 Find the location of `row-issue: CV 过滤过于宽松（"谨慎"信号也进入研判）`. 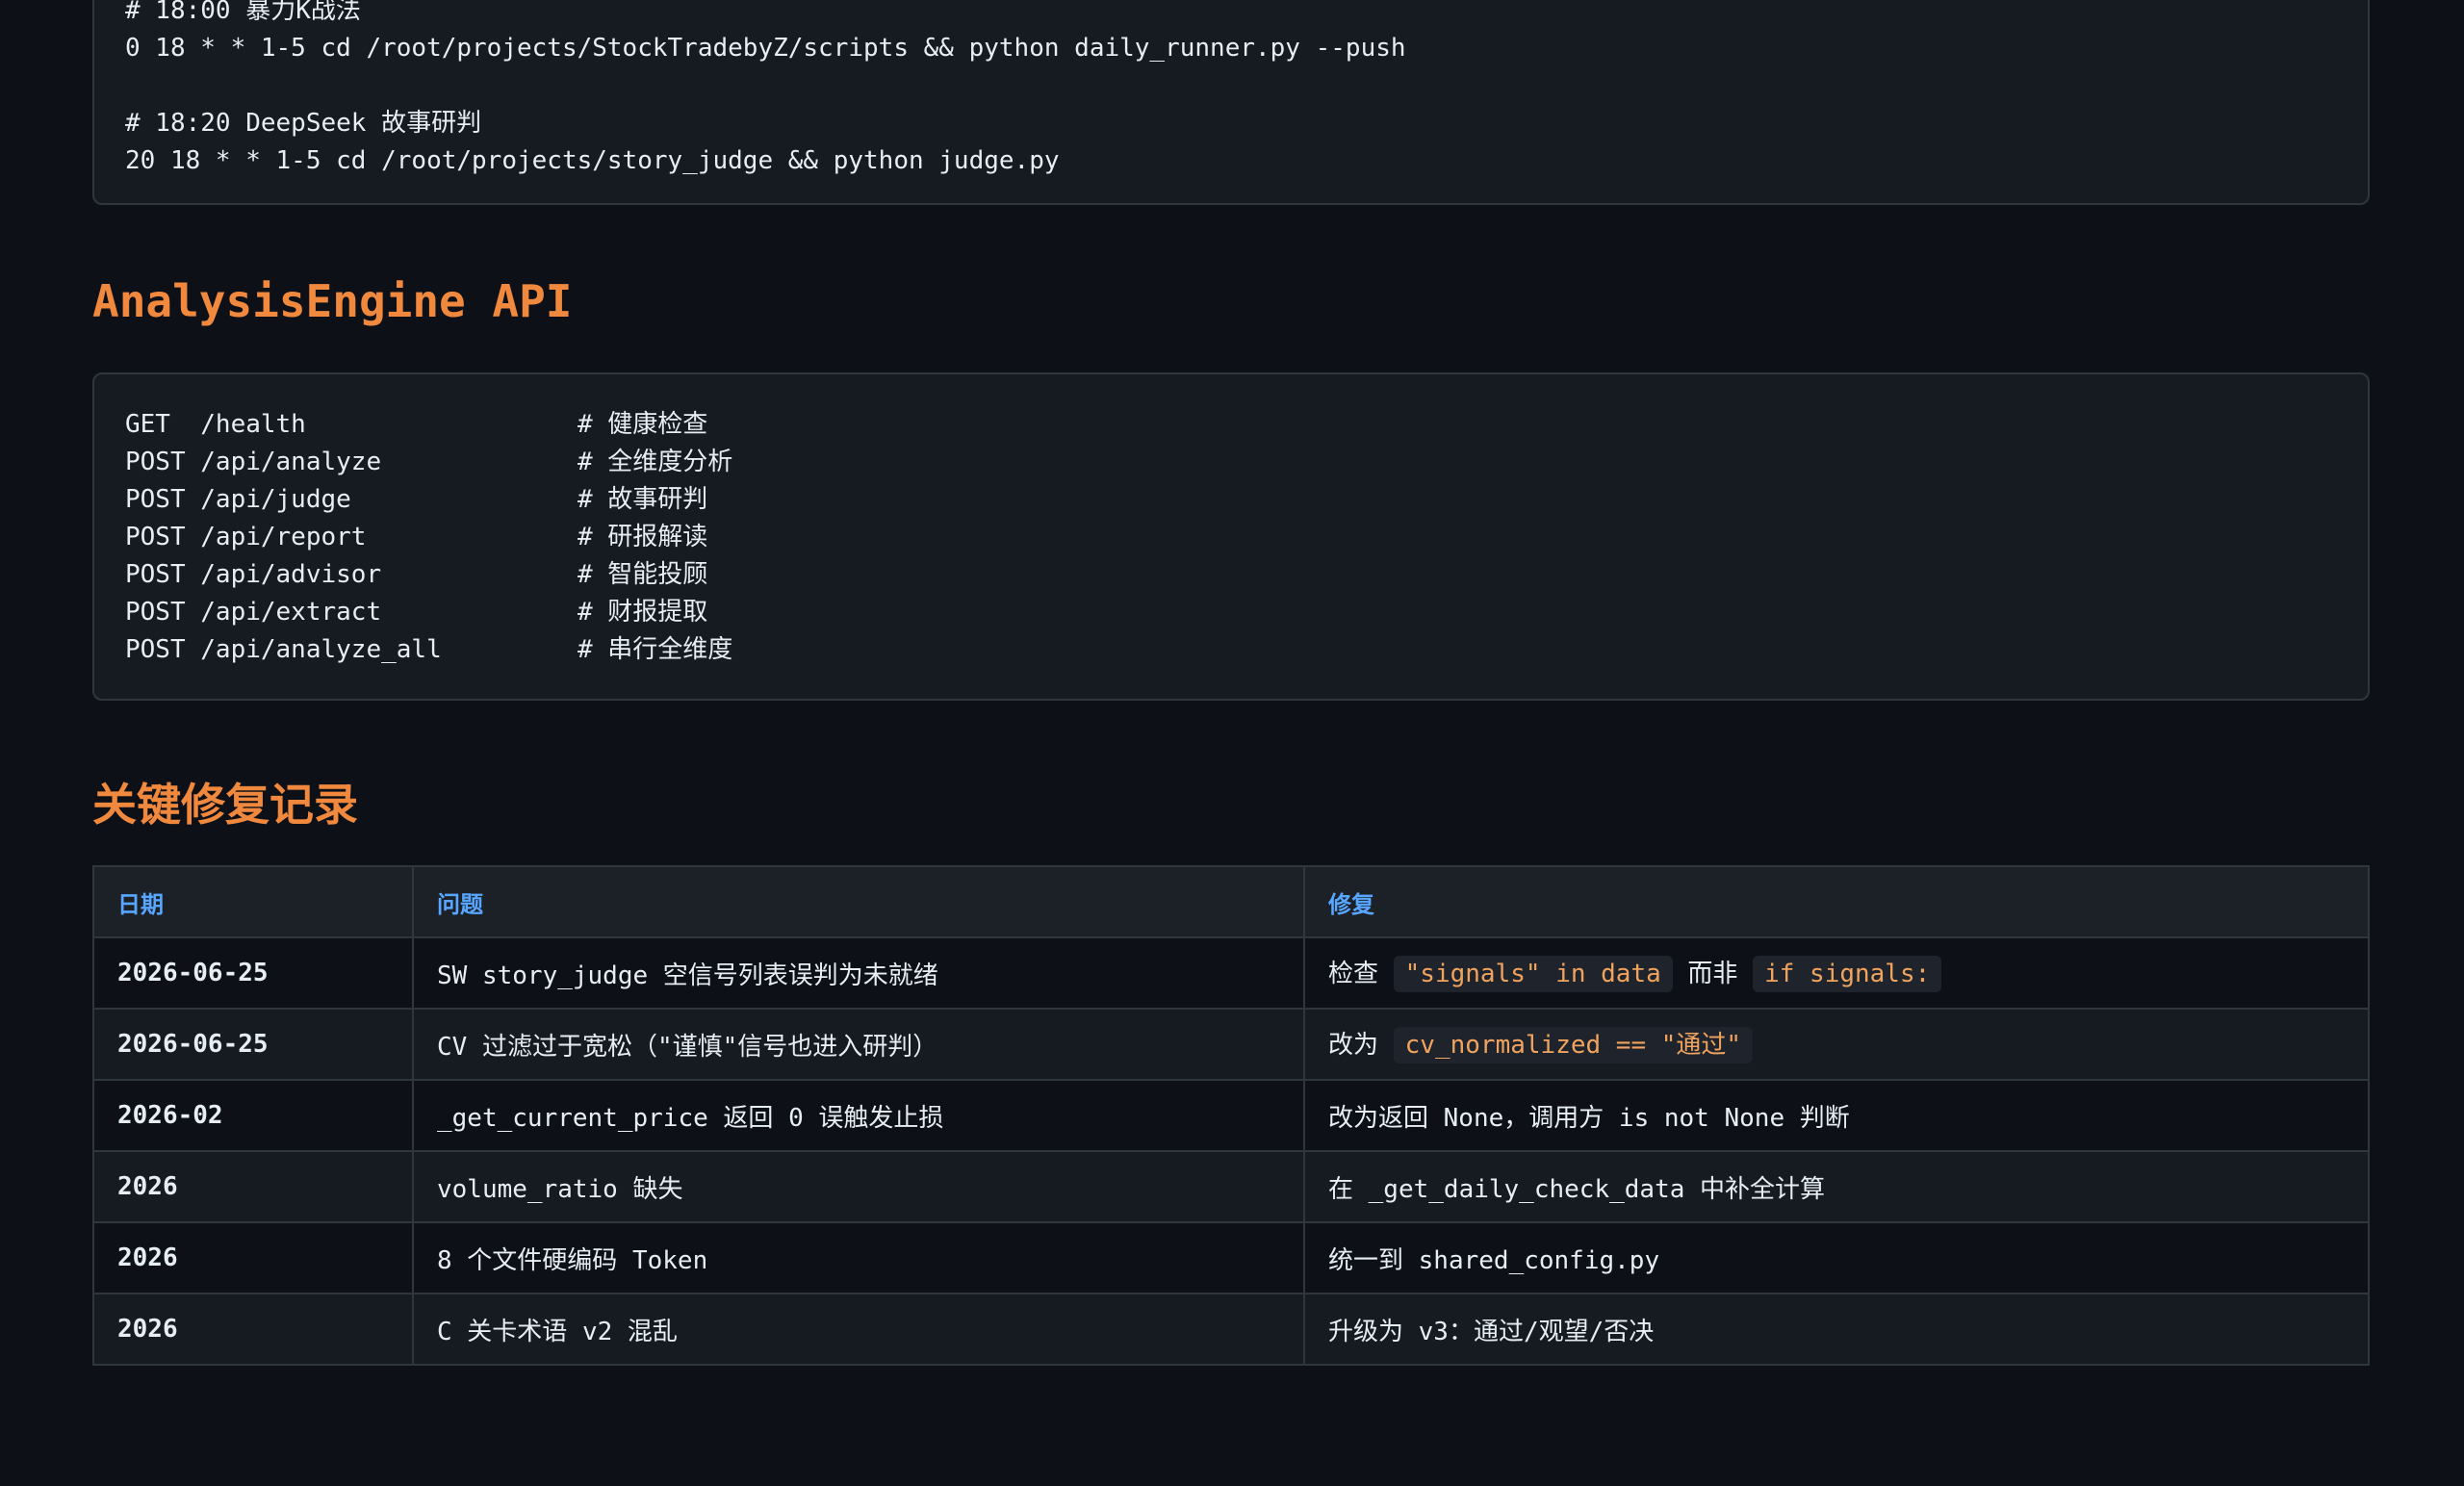

row-issue: CV 过滤过于宽松（"谨慎"信号也进入研判） is located at coordinates (858, 1044).